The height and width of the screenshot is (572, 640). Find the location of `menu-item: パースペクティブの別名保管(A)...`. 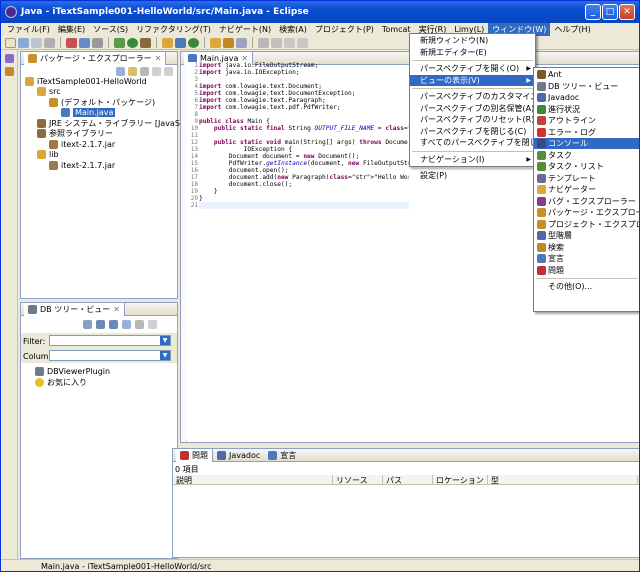

menu-item: パースペクティブの別名保管(A)... is located at coordinates (476, 108).